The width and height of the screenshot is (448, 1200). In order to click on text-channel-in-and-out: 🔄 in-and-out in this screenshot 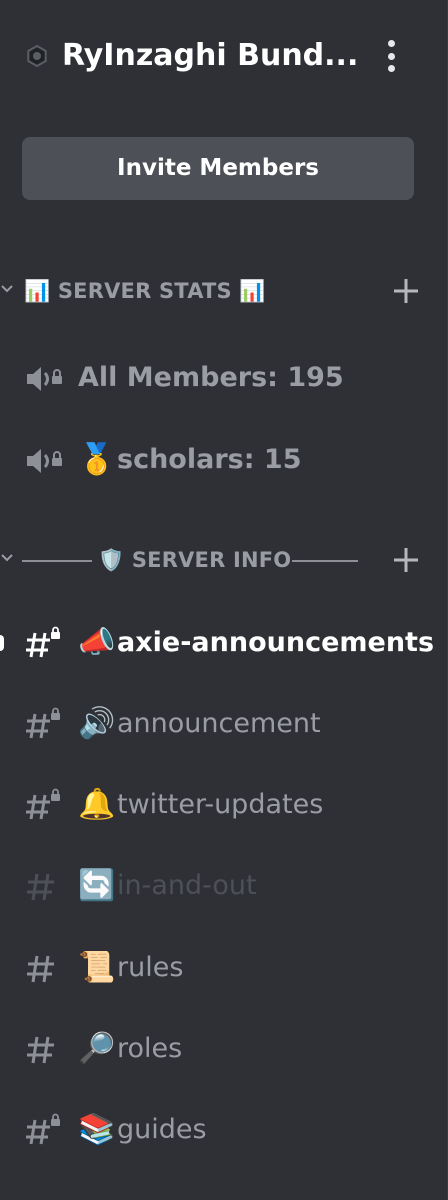, I will do `click(224, 886)`.